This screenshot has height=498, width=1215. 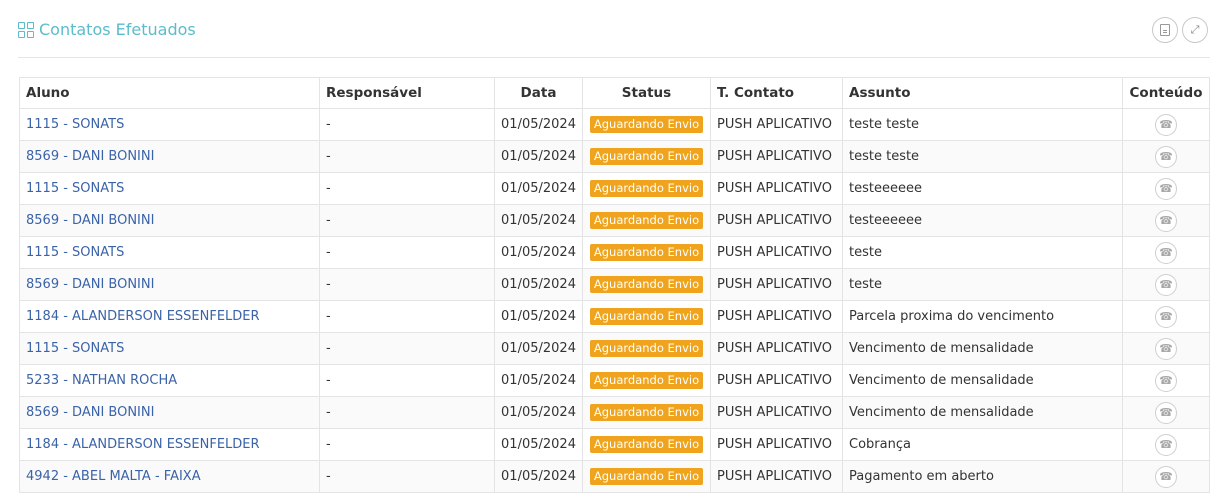 What do you see at coordinates (646, 93) in the screenshot?
I see `col-header-status: Status` at bounding box center [646, 93].